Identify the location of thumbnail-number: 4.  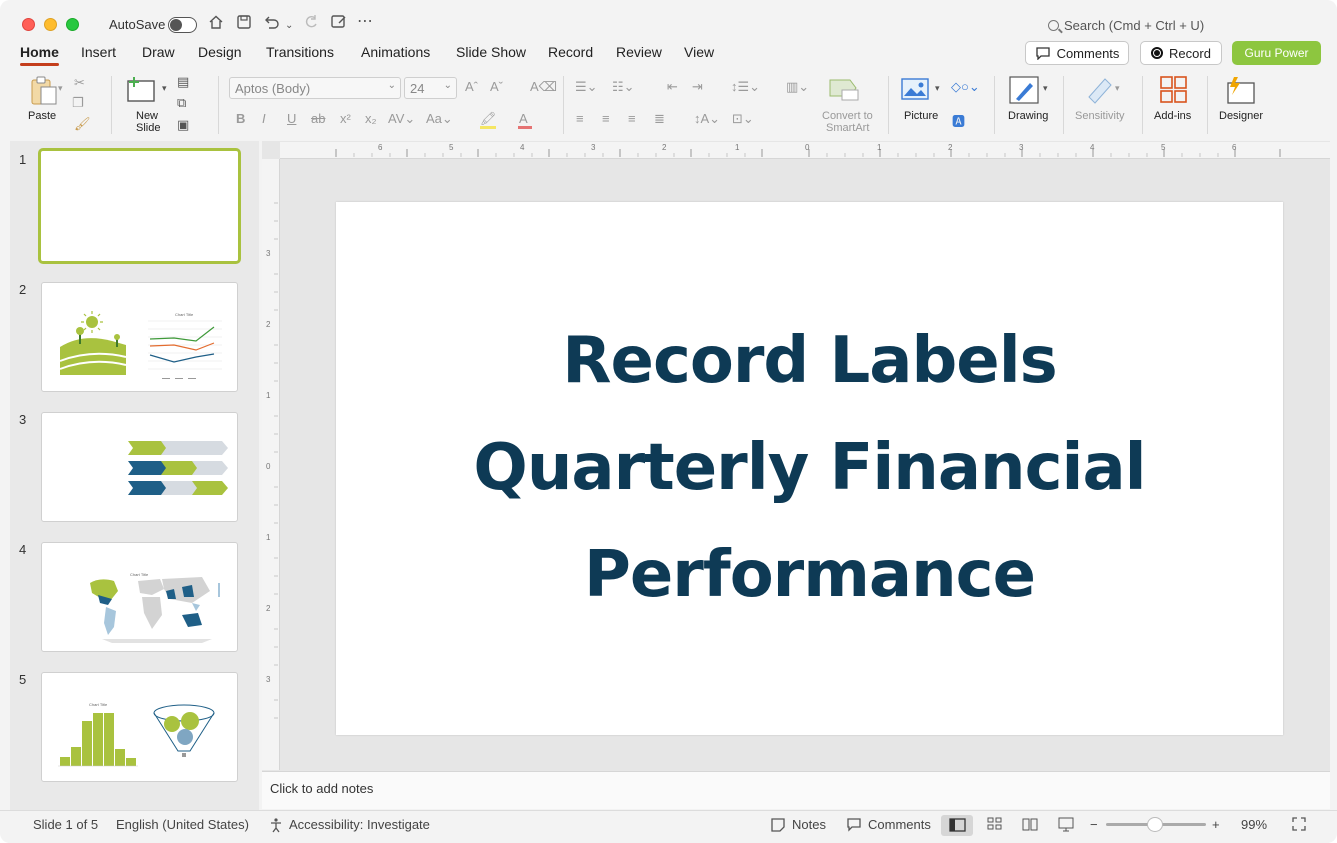
(23, 549).